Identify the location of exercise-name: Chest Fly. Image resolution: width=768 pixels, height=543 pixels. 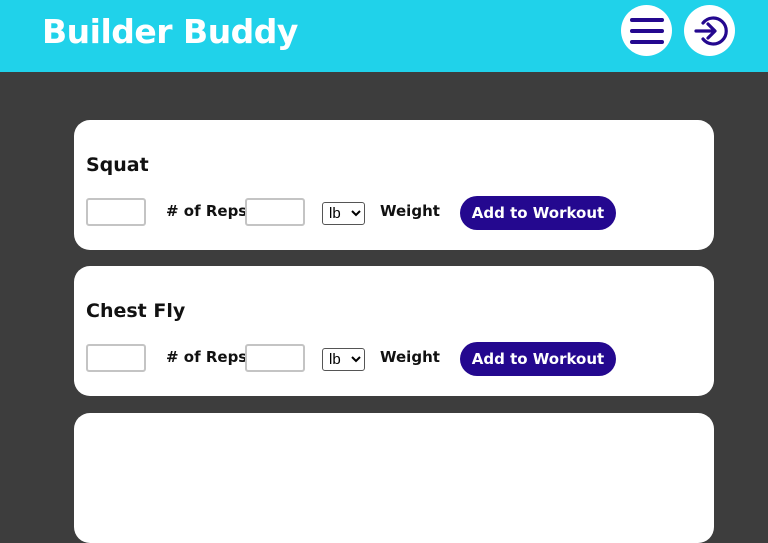
(136, 311).